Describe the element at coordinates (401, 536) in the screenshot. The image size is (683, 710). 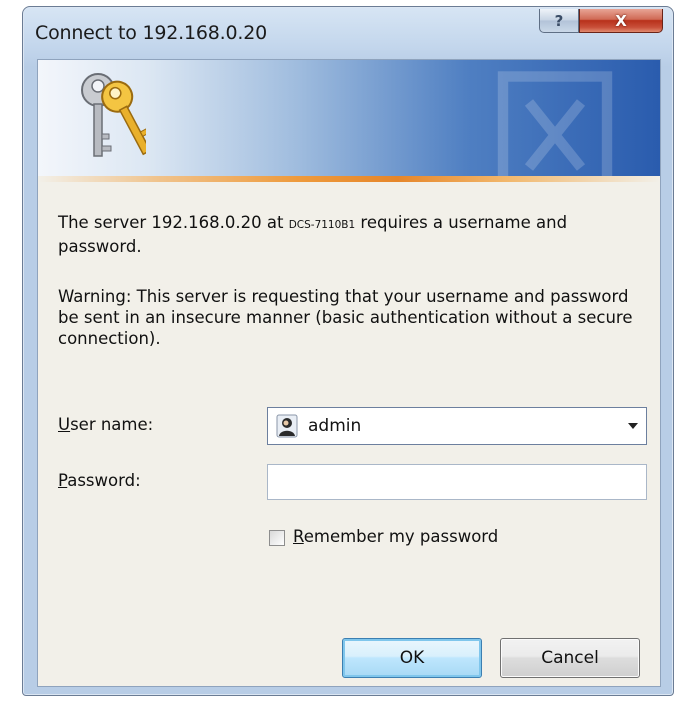
I see `remember-label-rest: emember my password` at that location.